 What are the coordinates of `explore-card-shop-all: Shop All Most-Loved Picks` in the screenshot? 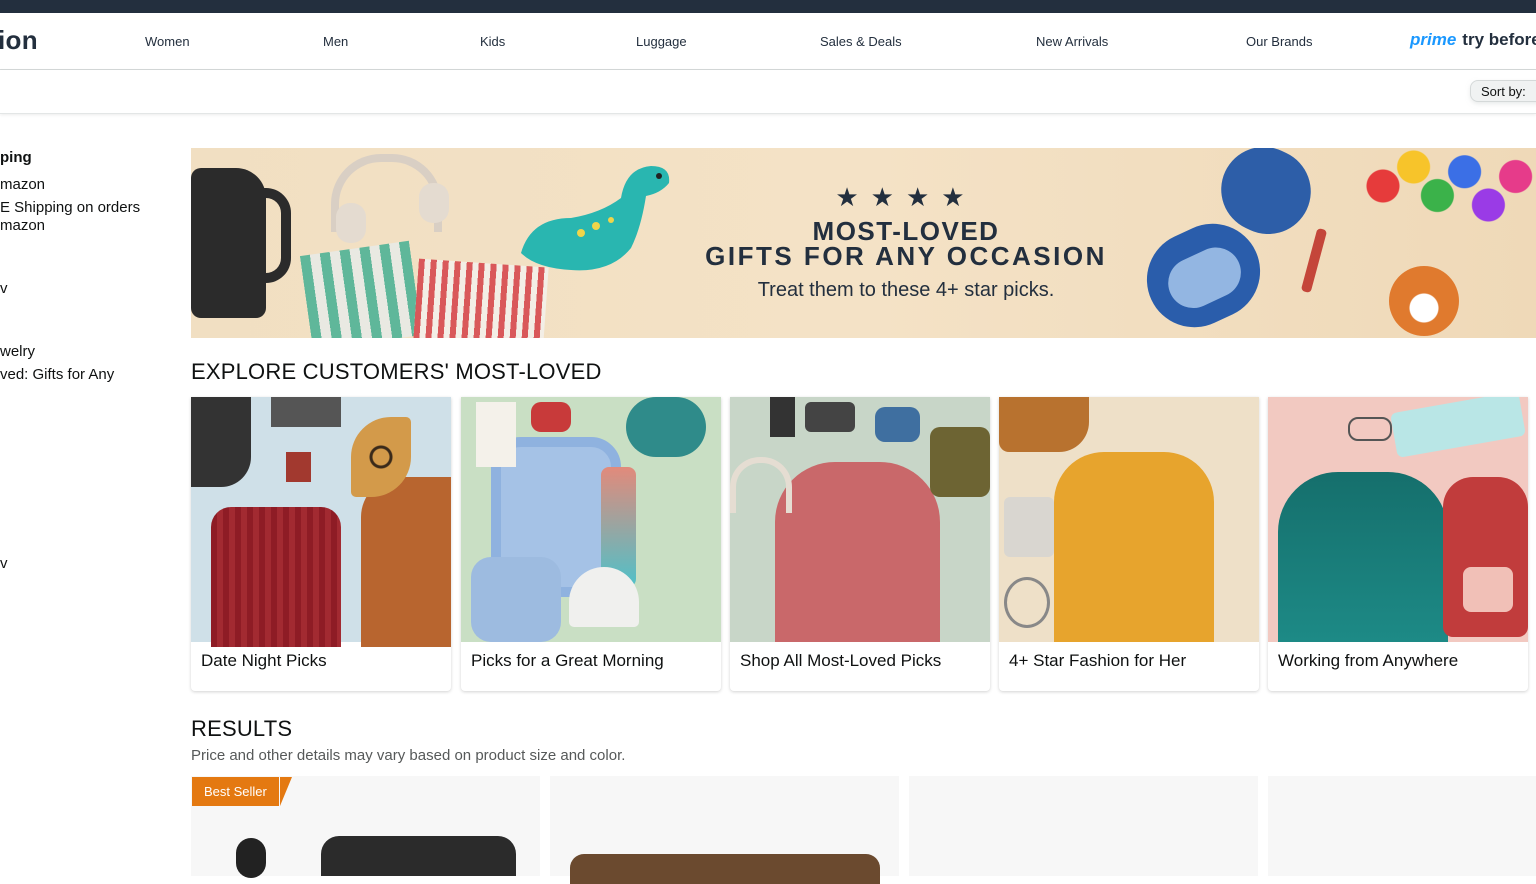 It's located at (860, 544).